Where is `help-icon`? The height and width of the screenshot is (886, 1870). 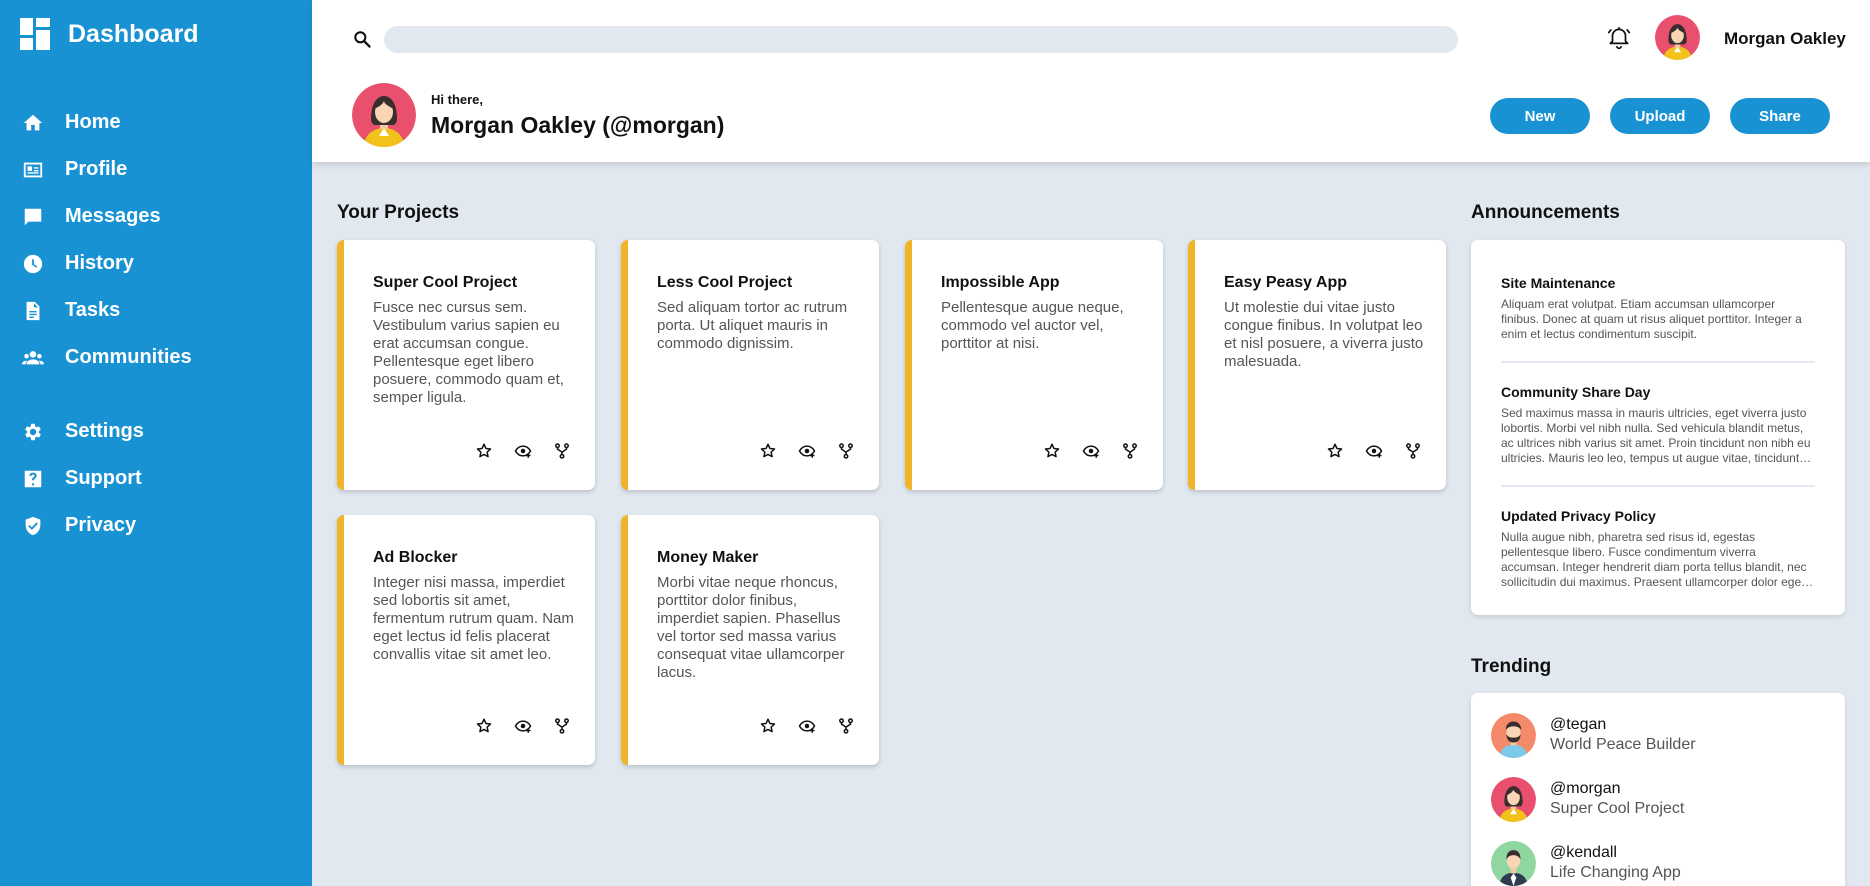 help-icon is located at coordinates (33, 479).